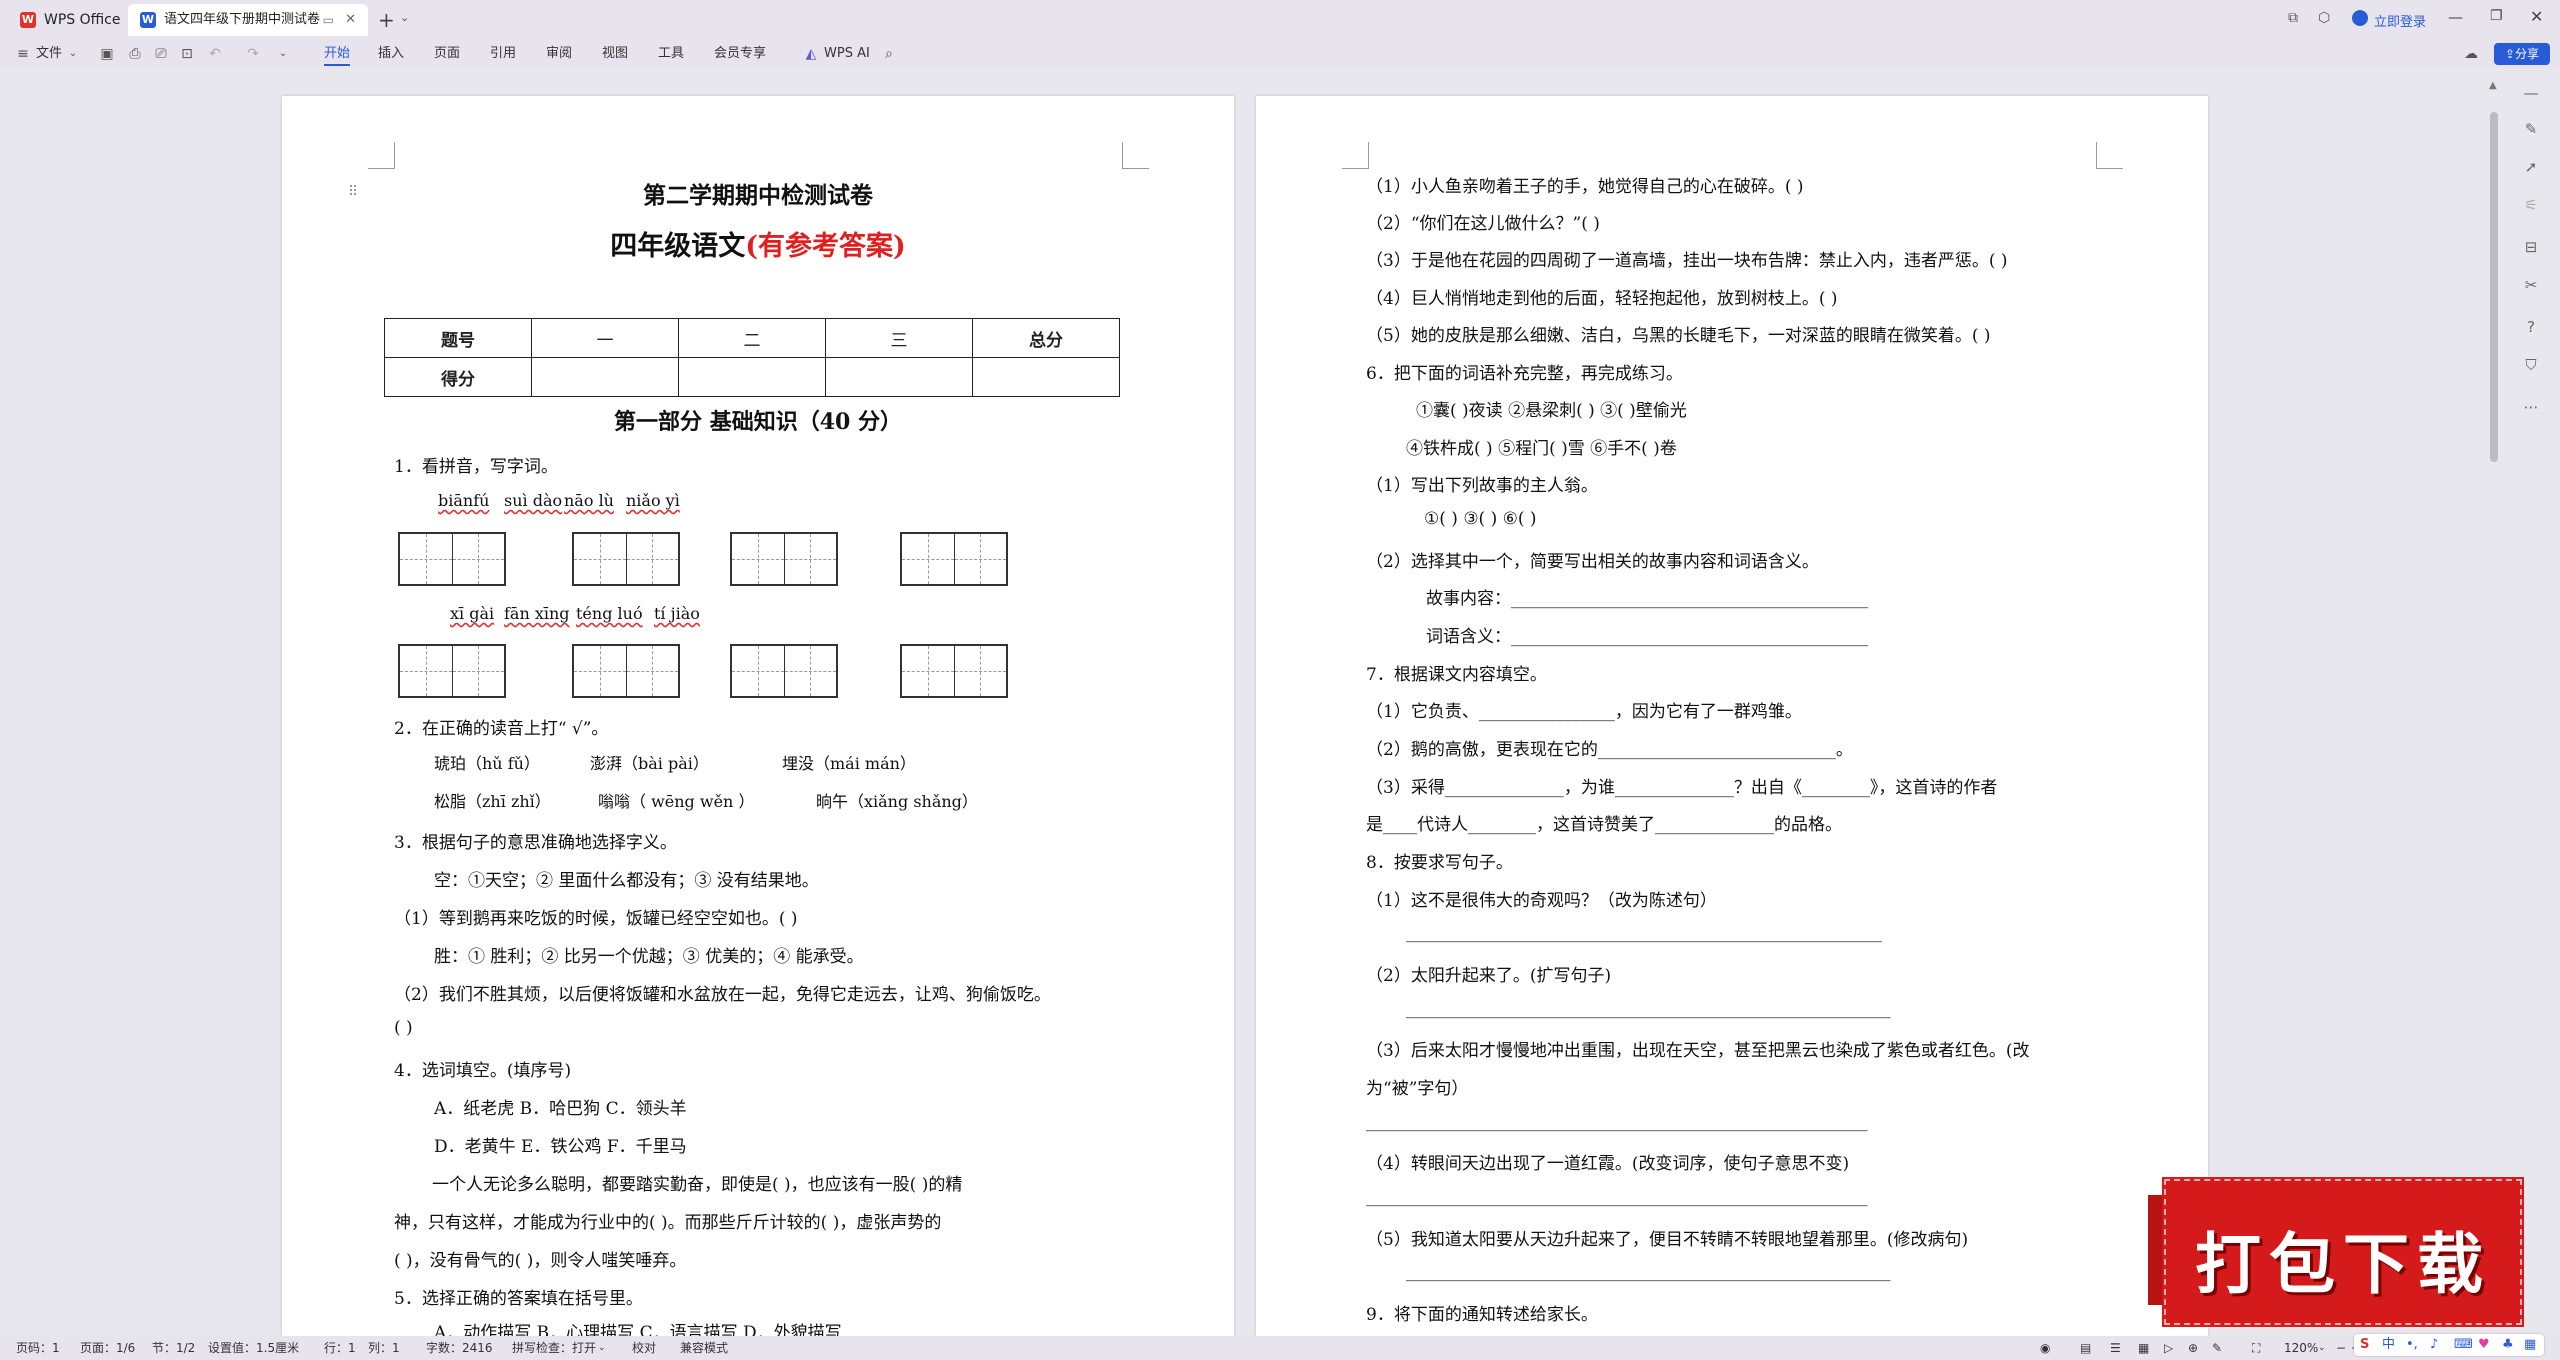  What do you see at coordinates (2496, 16) in the screenshot?
I see `maximize-icon: ❐` at bounding box center [2496, 16].